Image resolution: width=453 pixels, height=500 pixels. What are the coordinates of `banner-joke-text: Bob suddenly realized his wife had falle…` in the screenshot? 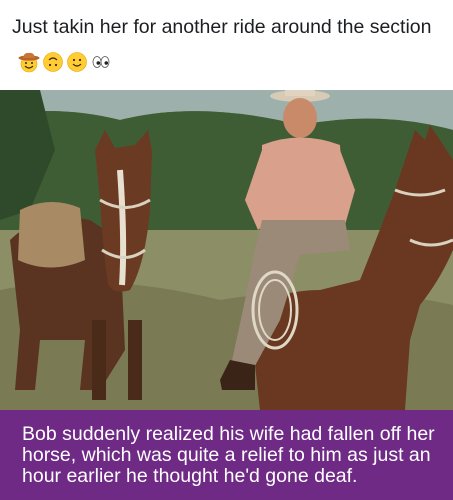 It's located at (228, 455).